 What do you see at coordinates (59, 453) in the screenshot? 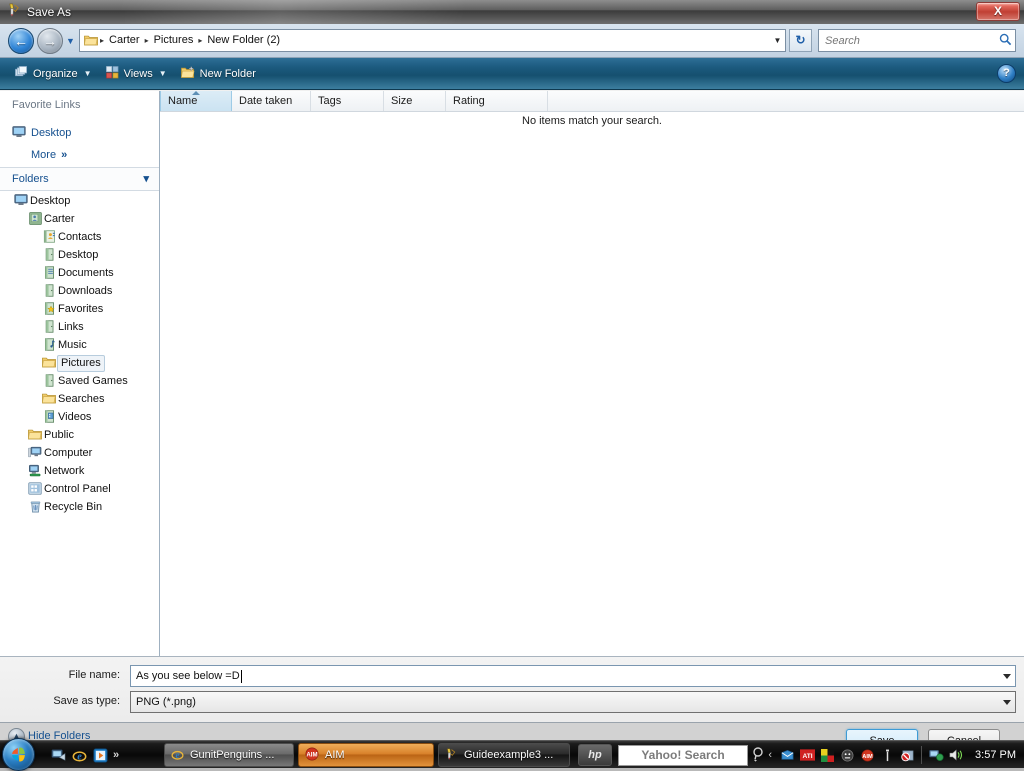
I see `tree-item-computer: Computer` at bounding box center [59, 453].